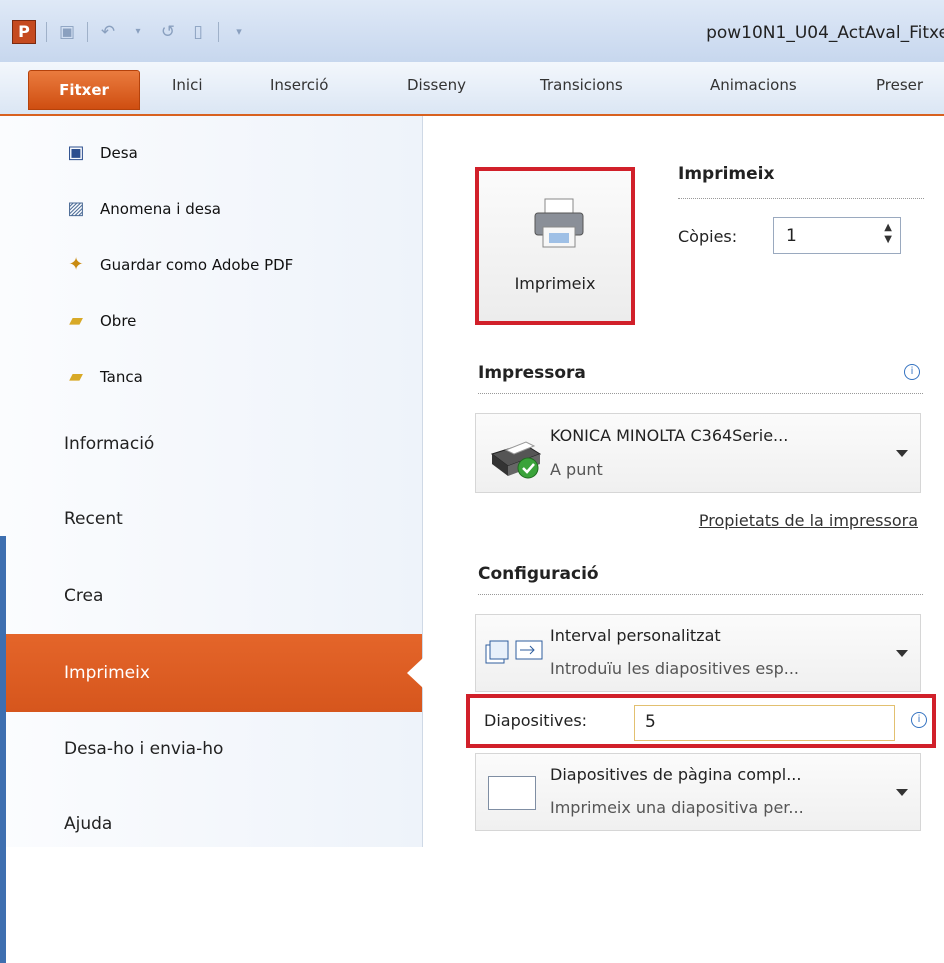  What do you see at coordinates (808, 520) in the screenshot?
I see `printer-properties-link: Propietats de la impressora` at bounding box center [808, 520].